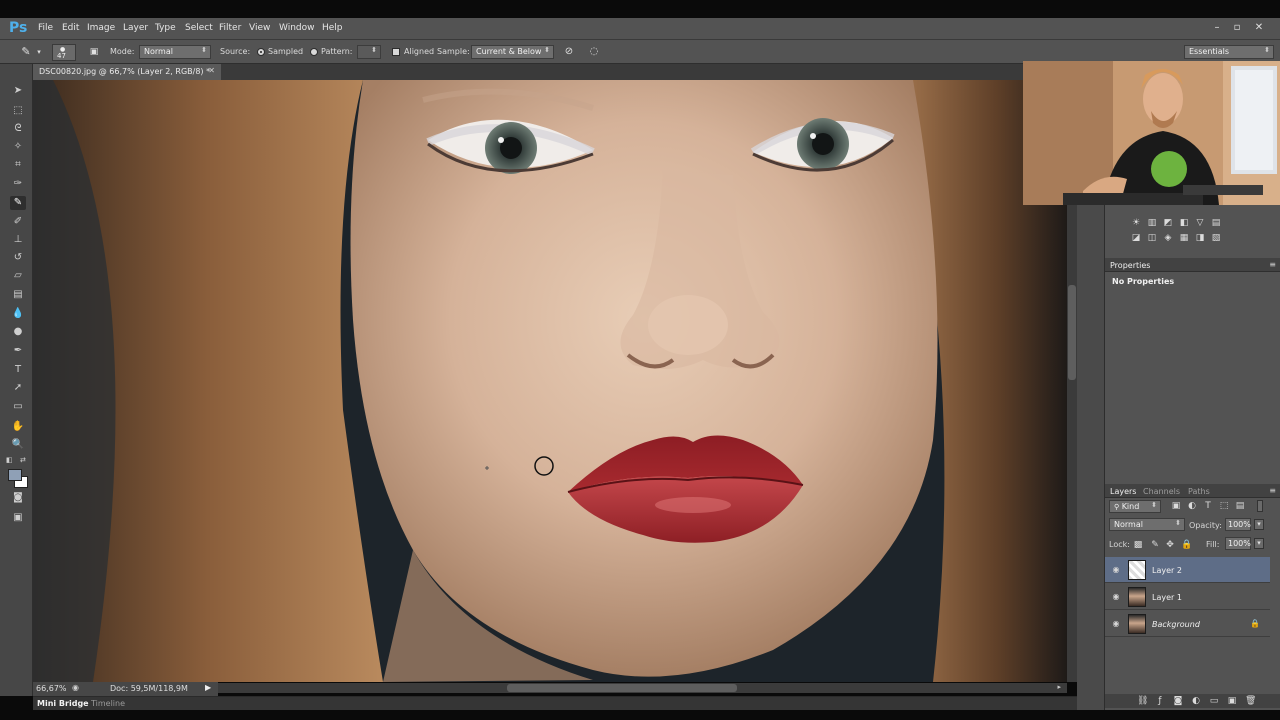 Image resolution: width=1280 pixels, height=720 pixels. What do you see at coordinates (1187, 624) in the screenshot?
I see `layer-row: ◉ Background 🔒` at bounding box center [1187, 624].